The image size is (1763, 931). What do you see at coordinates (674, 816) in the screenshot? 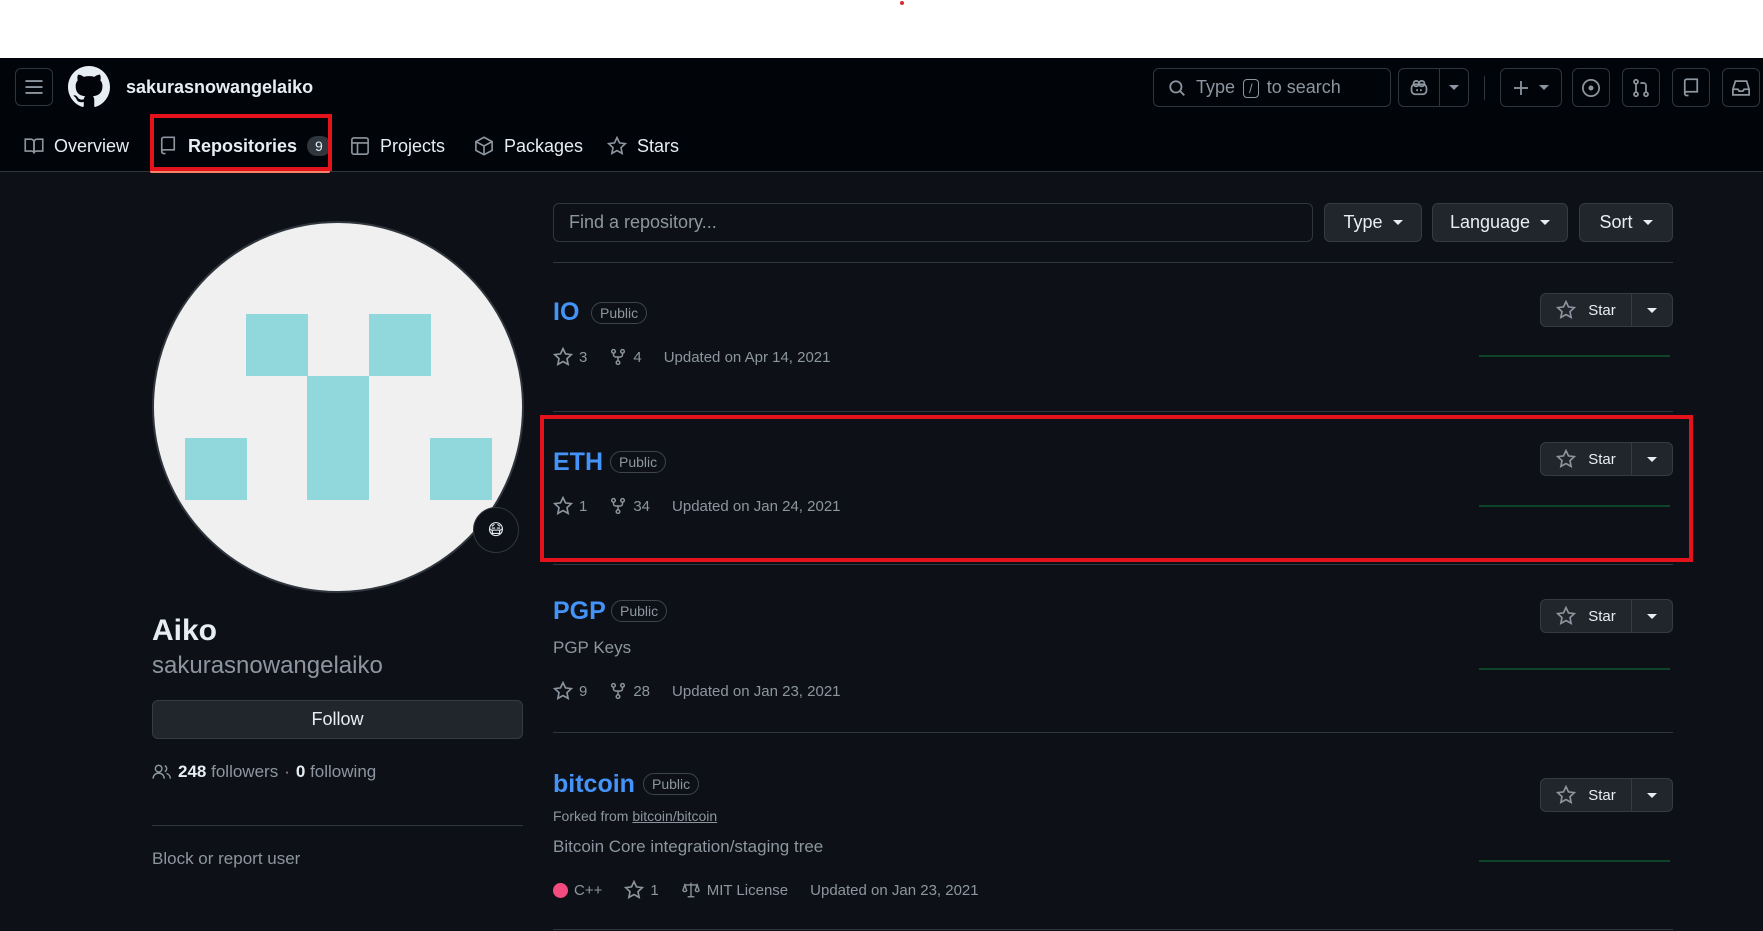
I see `fork-source-link: bitcoin/bitcoin` at bounding box center [674, 816].